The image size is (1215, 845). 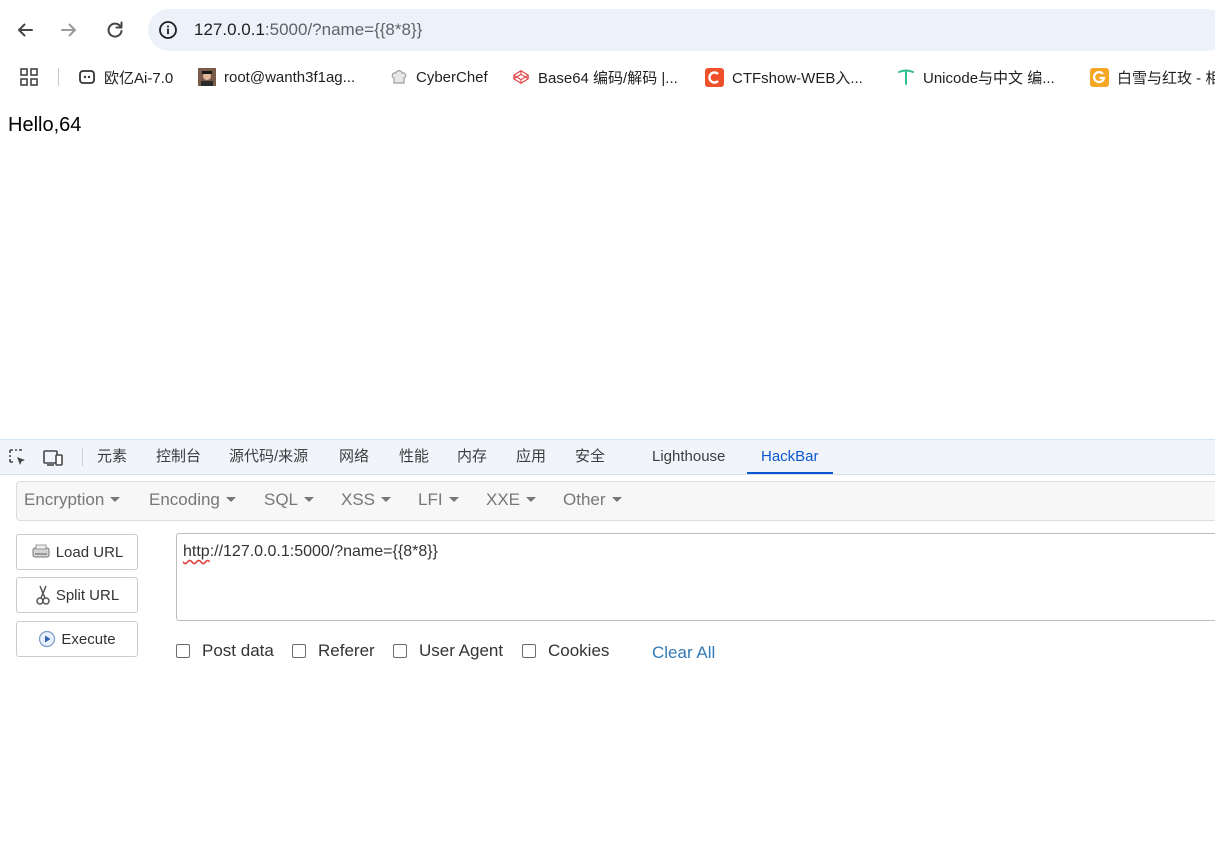 I want to click on menu-lfi: LFI, so click(x=438, y=500).